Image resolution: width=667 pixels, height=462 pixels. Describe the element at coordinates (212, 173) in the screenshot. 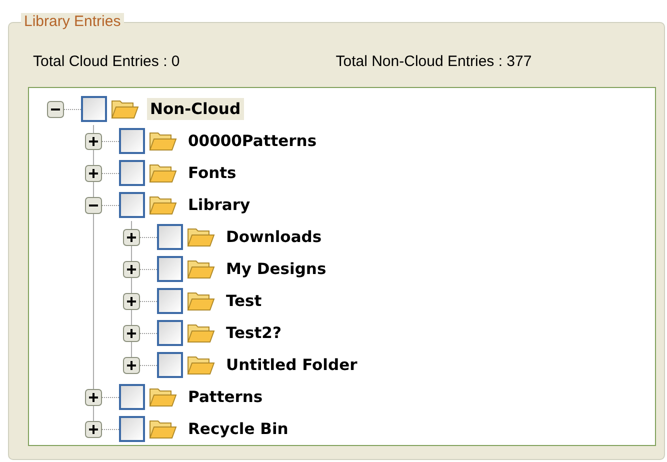

I see `tree-item: Fonts` at that location.